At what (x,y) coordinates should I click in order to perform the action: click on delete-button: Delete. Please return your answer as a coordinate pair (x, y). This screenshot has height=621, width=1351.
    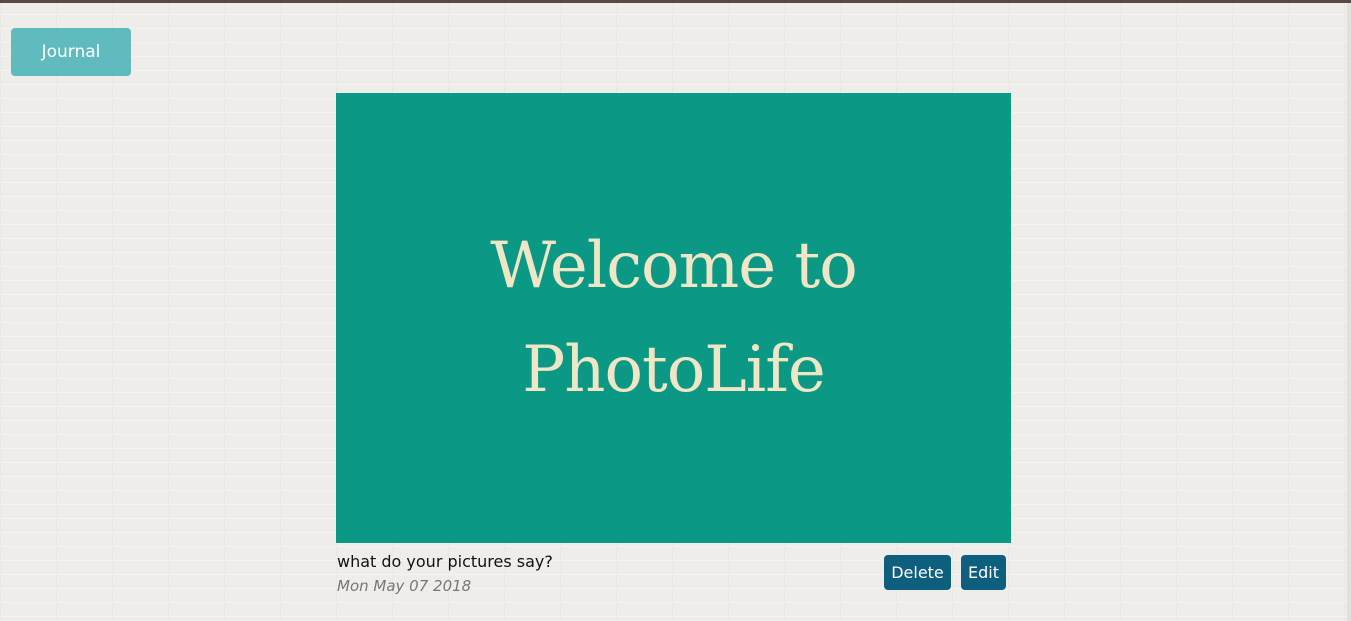
    Looking at the image, I should click on (917, 572).